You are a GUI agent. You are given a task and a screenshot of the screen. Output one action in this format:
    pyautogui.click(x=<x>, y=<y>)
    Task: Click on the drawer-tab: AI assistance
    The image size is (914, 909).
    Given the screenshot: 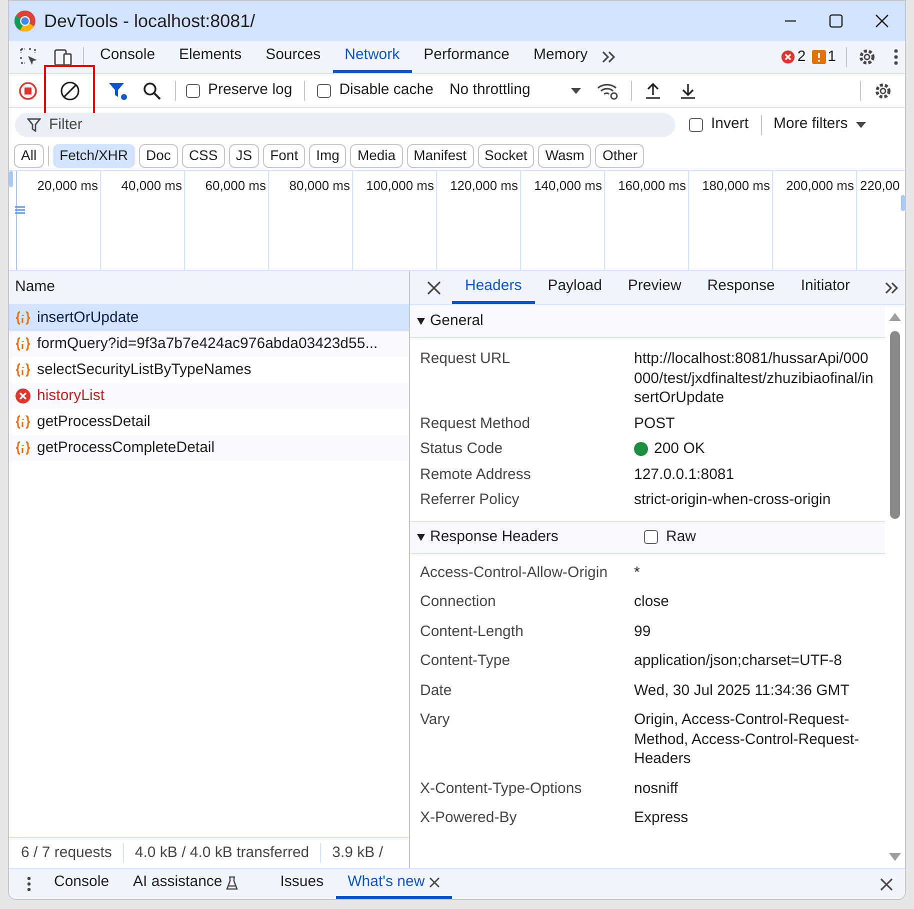 What is the action you would take?
    pyautogui.click(x=185, y=884)
    